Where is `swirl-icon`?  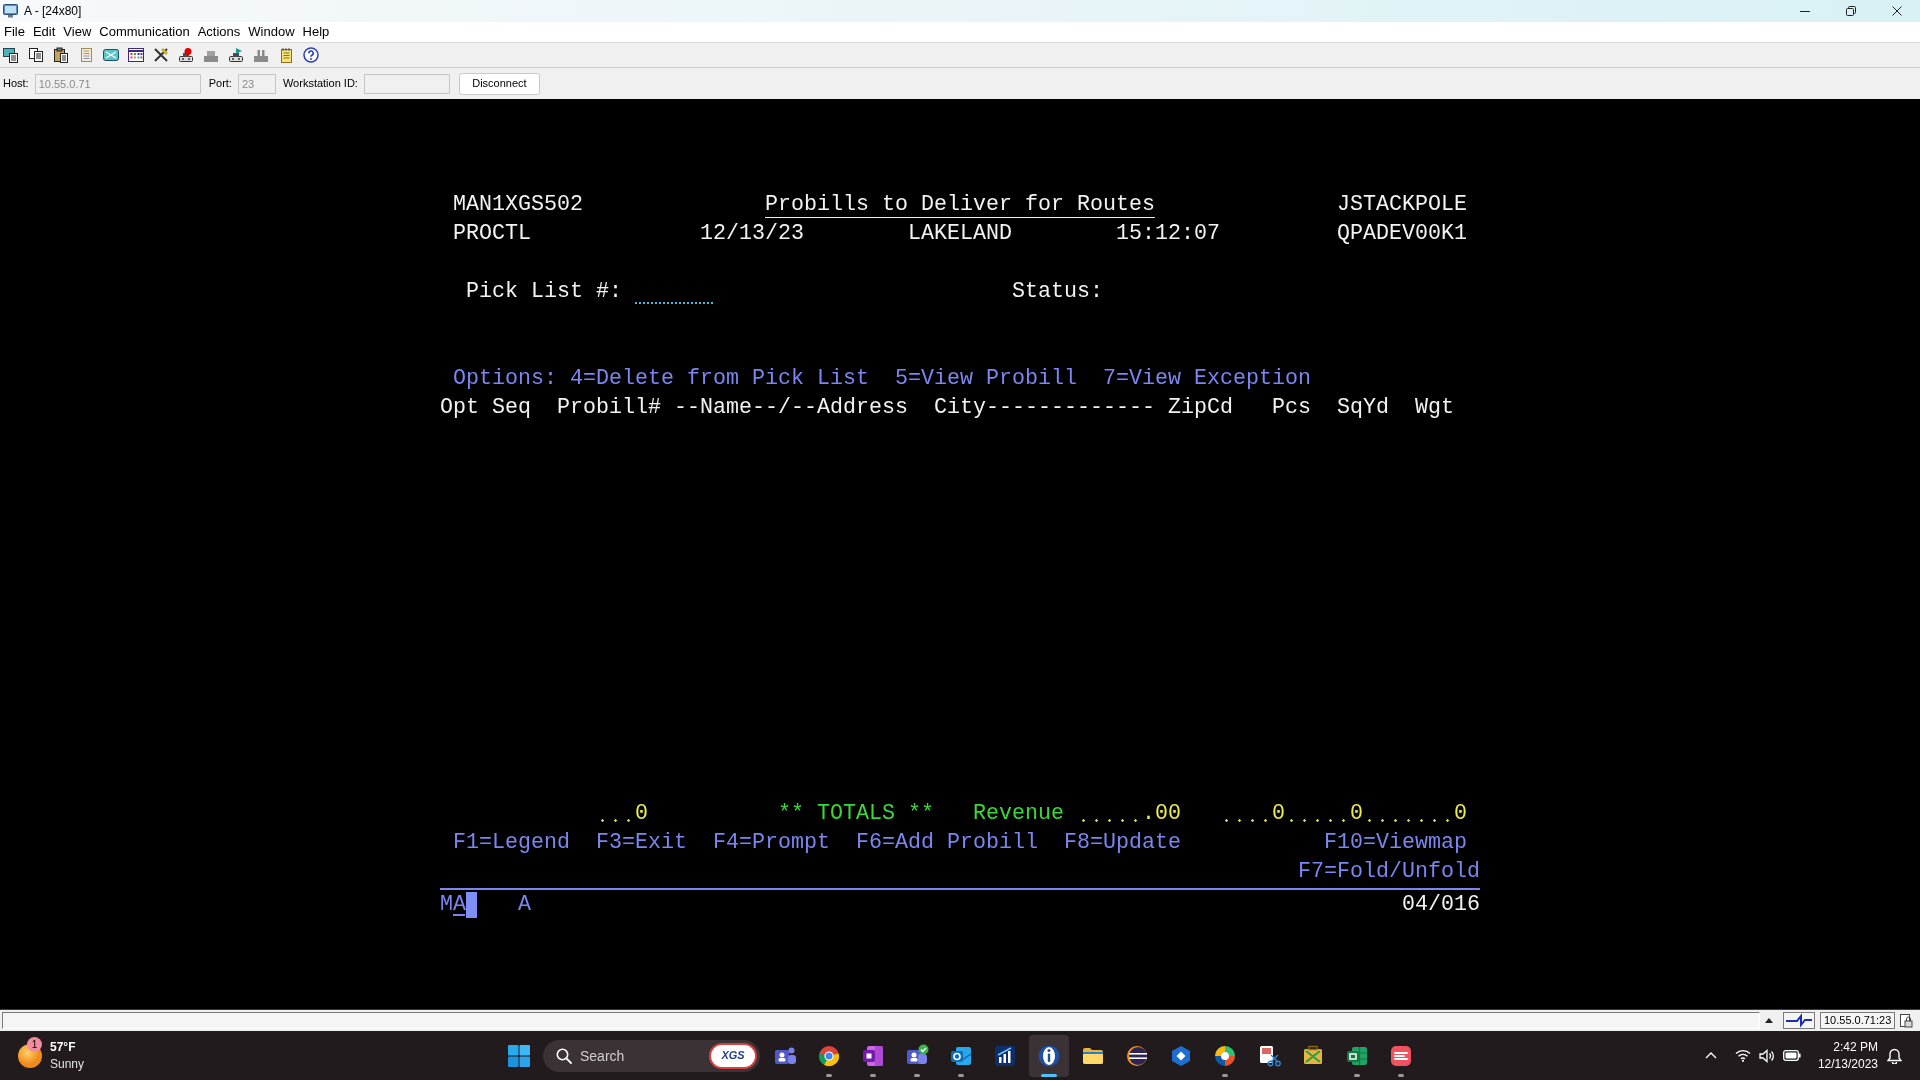 swirl-icon is located at coordinates (1225, 1055).